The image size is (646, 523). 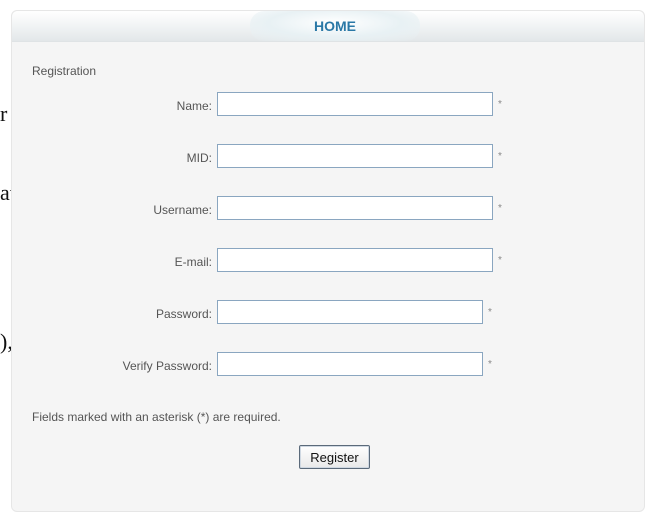 What do you see at coordinates (355, 260) in the screenshot?
I see `email-input` at bounding box center [355, 260].